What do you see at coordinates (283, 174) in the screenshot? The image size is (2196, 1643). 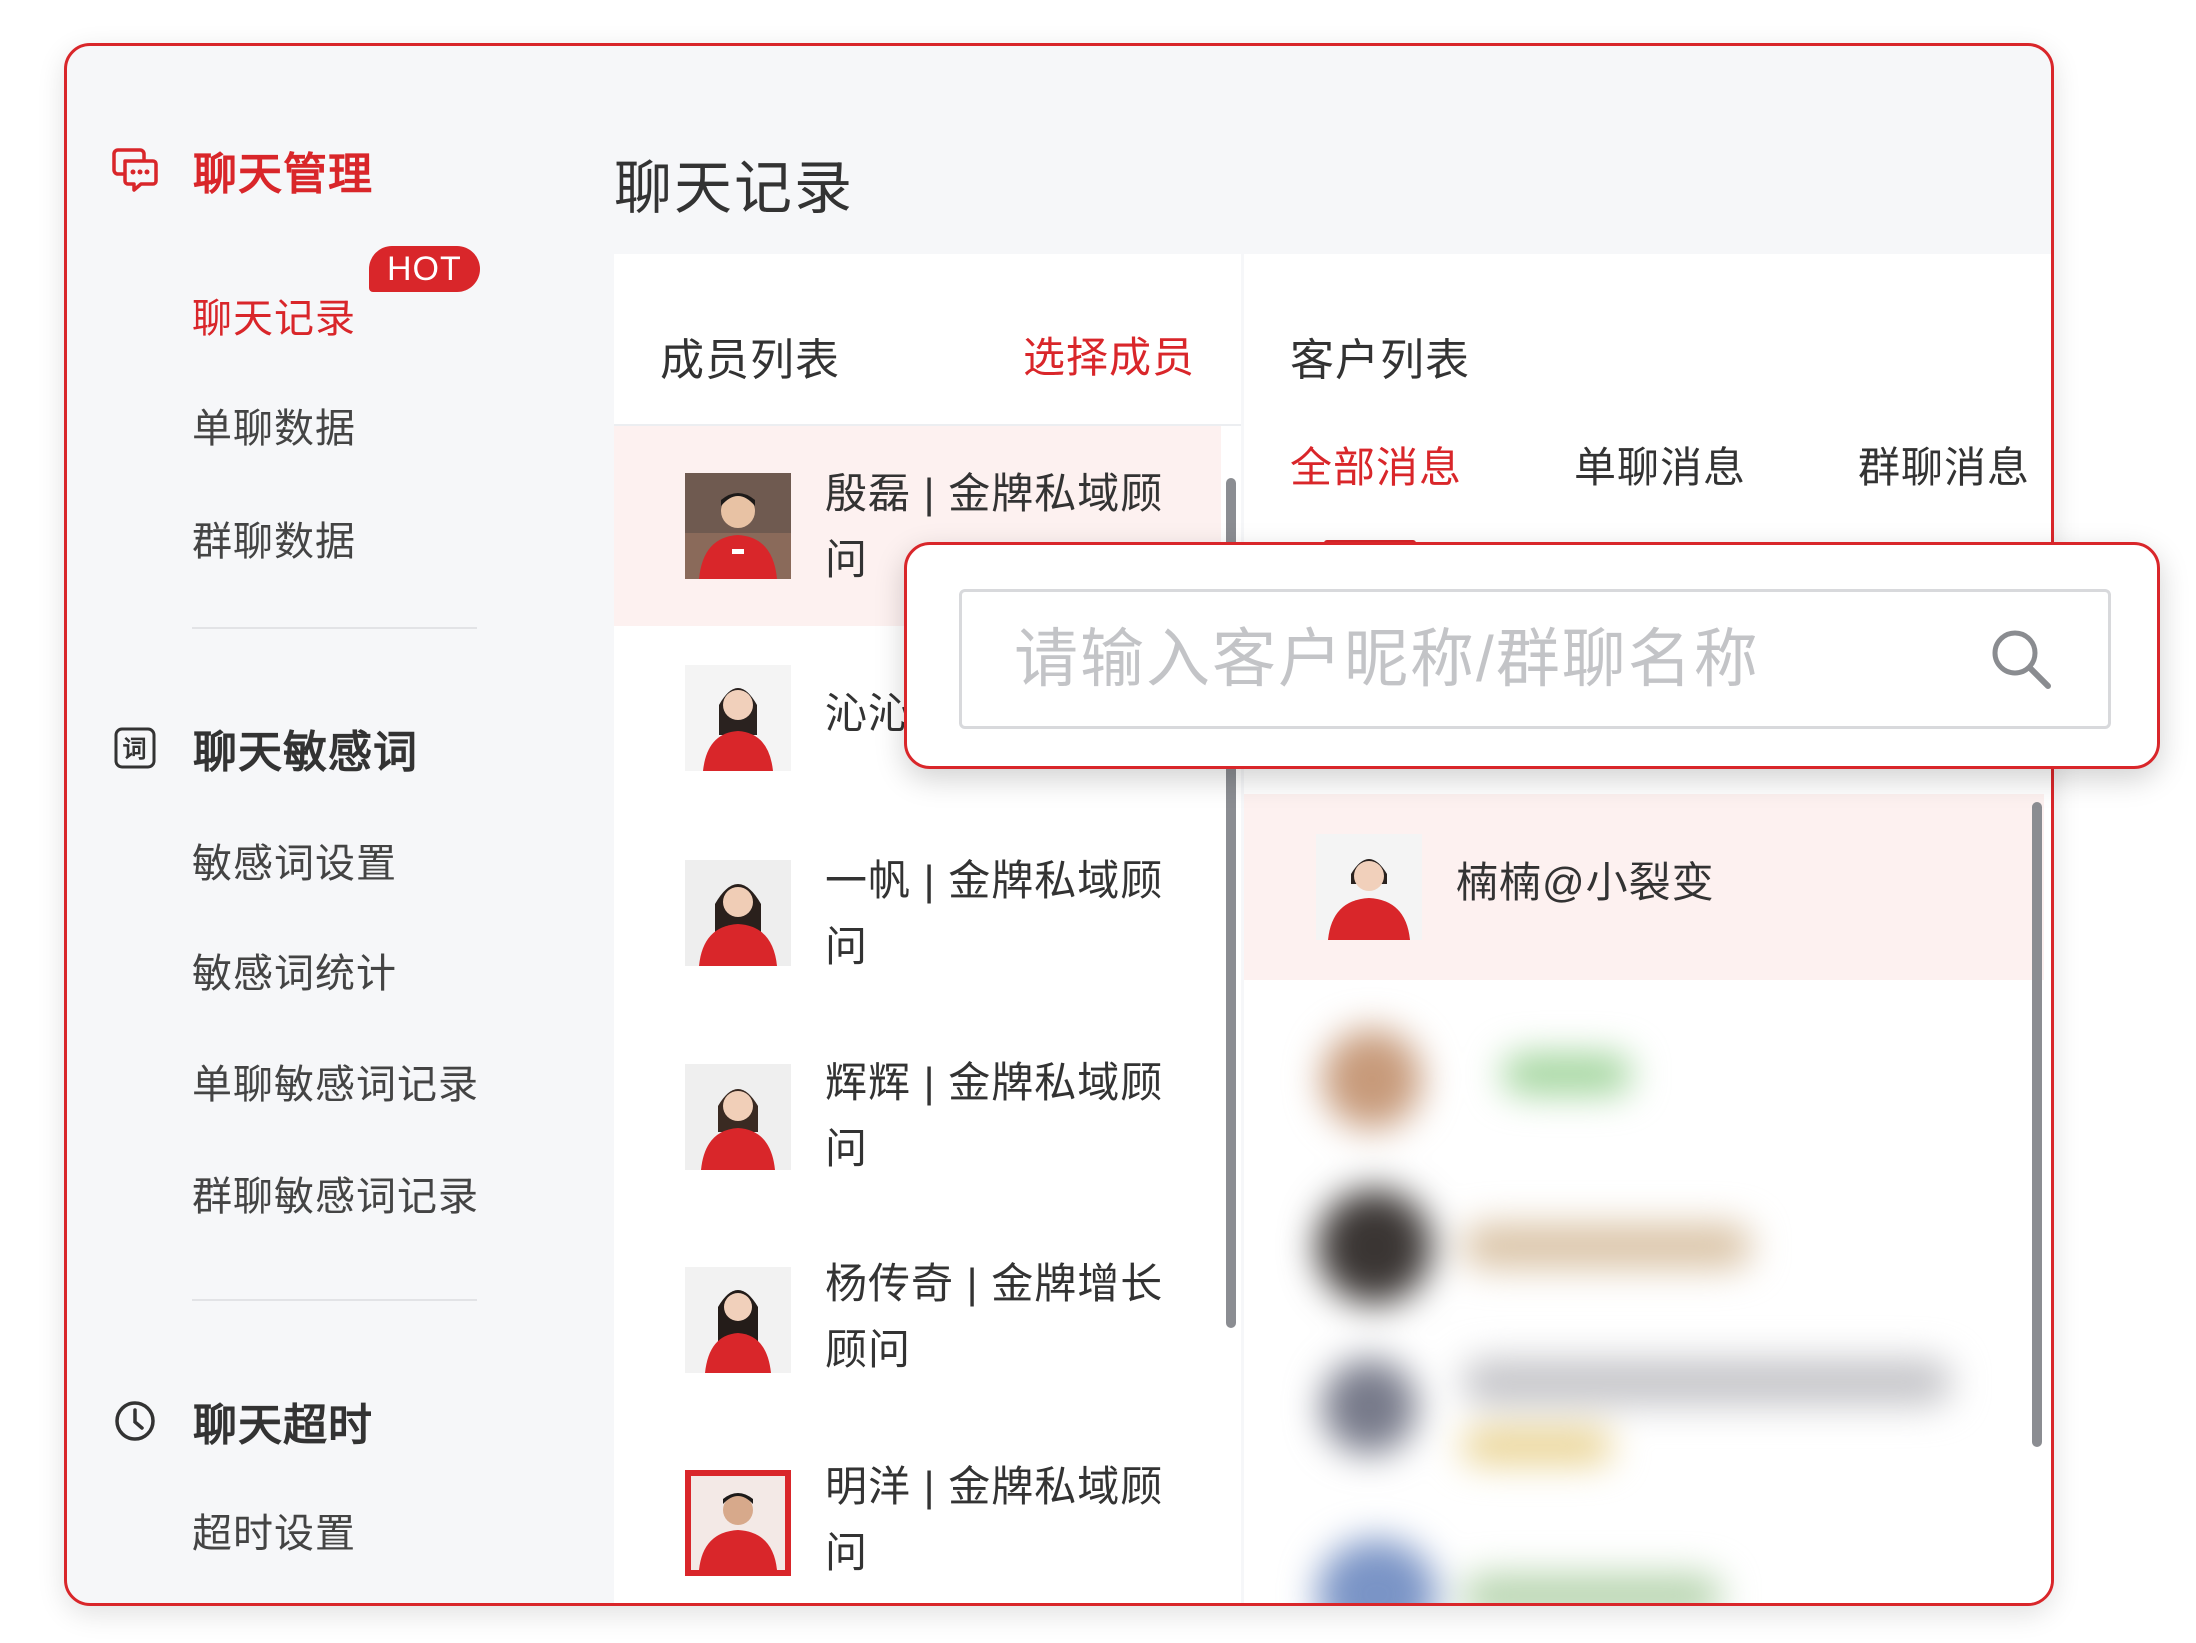 I see `sidebar-section-title: 聊天管理` at bounding box center [283, 174].